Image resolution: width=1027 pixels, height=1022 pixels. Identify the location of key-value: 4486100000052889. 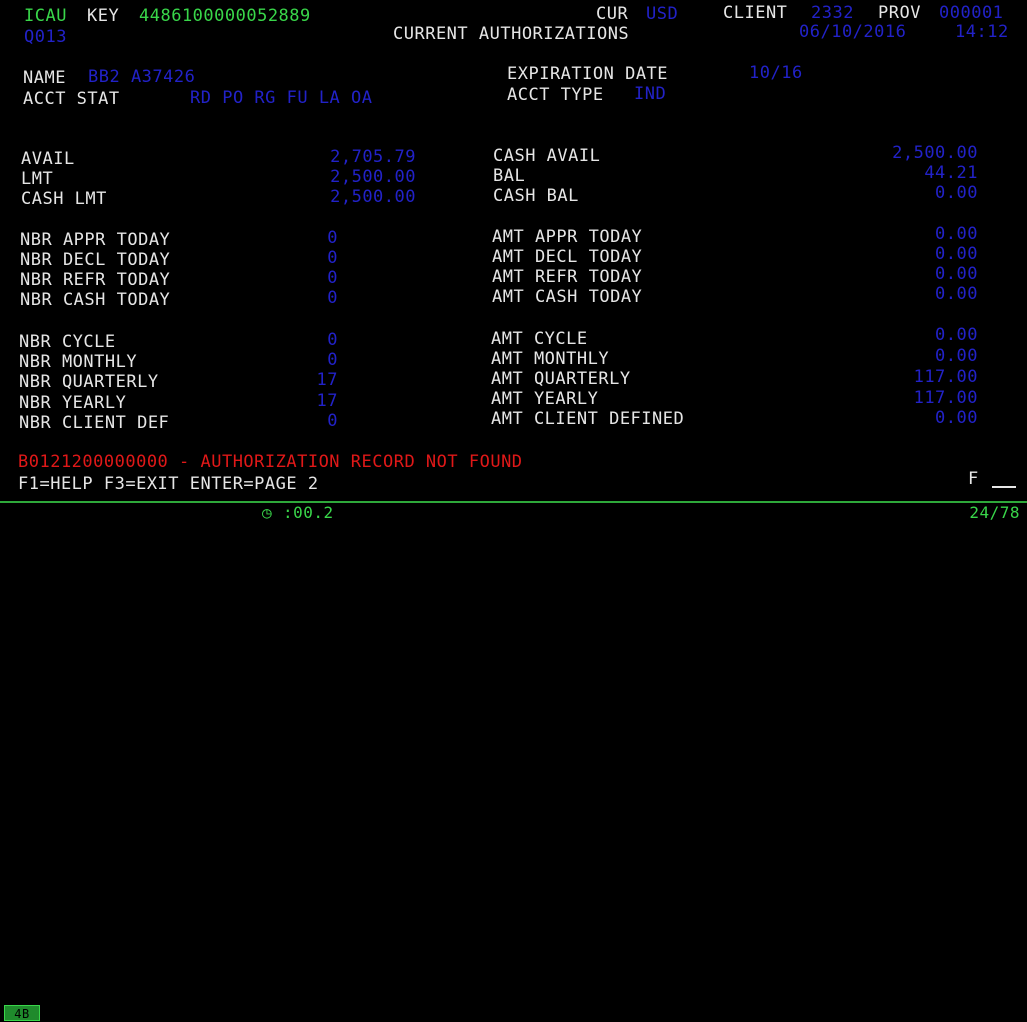
(225, 16).